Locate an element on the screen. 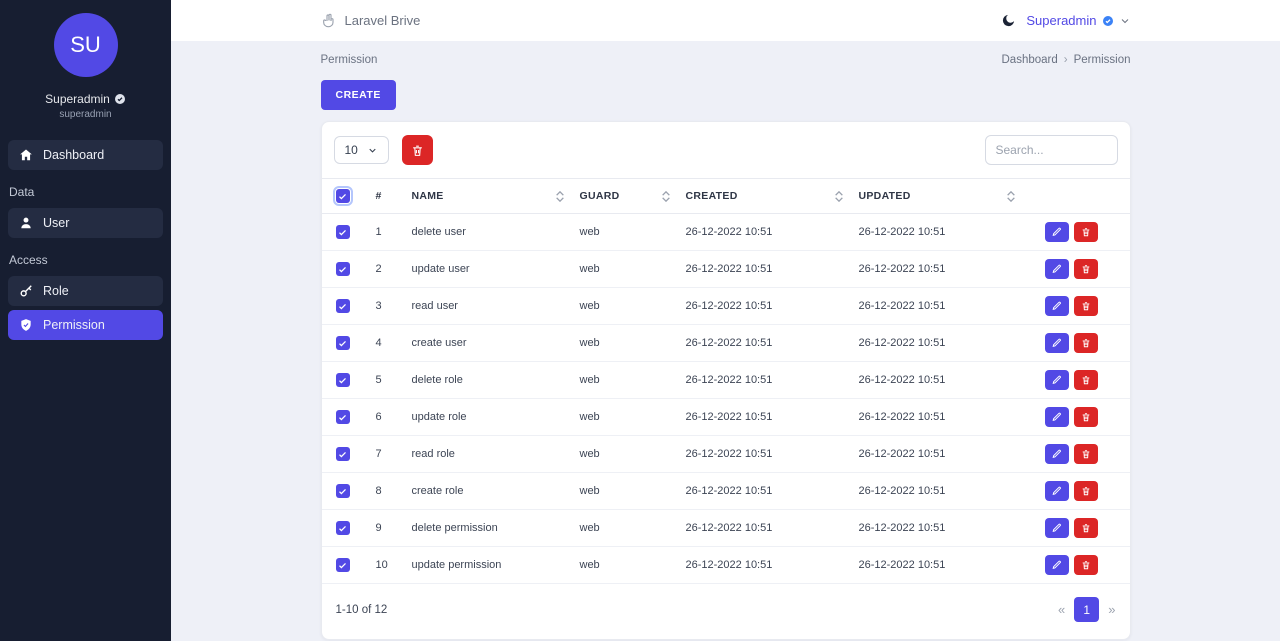 The width and height of the screenshot is (1280, 641). page-1-button: 1 is located at coordinates (1087, 609).